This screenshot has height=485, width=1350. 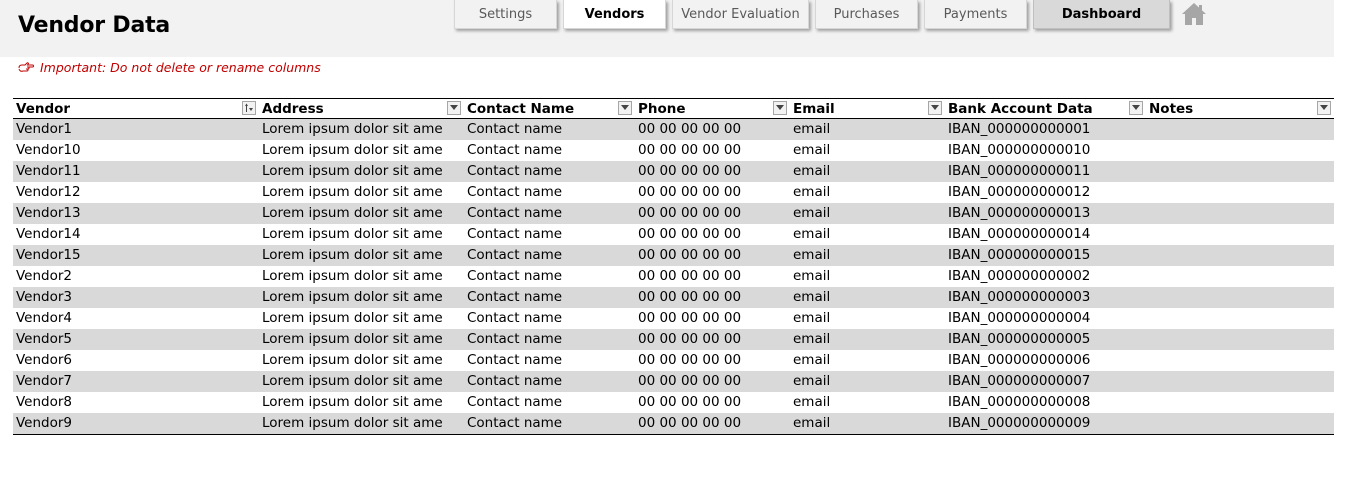 I want to click on table-cell: Vendor1, so click(x=136, y=129).